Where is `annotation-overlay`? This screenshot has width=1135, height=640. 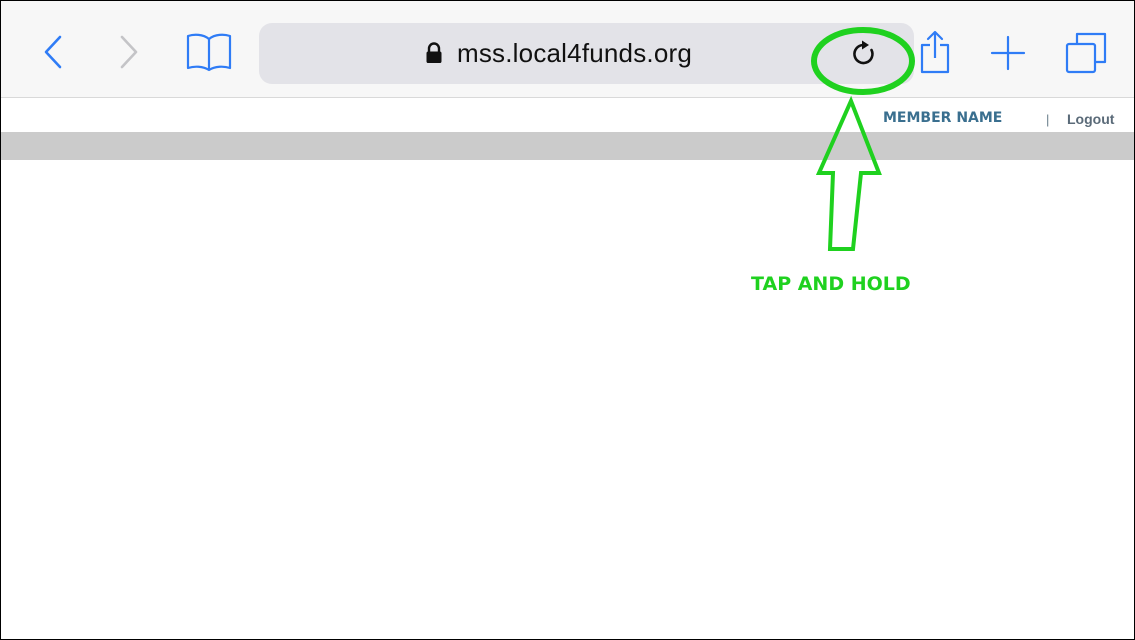 annotation-overlay is located at coordinates (863, 139).